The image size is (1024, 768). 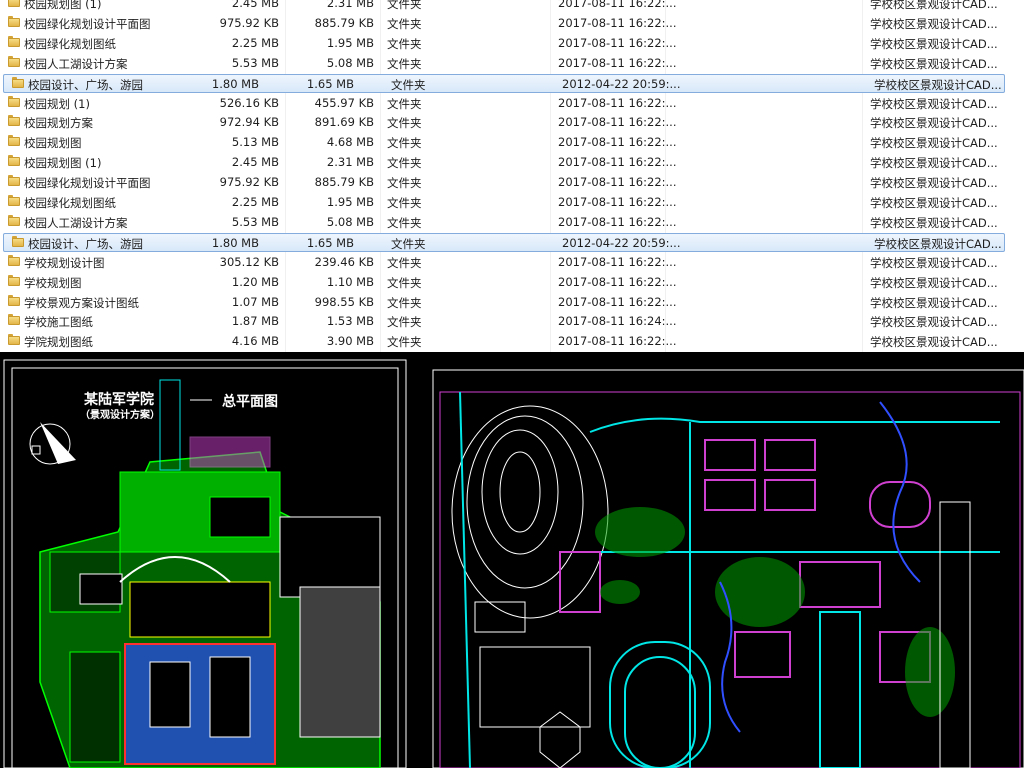 I want to click on file-name: 校园绿化规划图纸, so click(x=70, y=44).